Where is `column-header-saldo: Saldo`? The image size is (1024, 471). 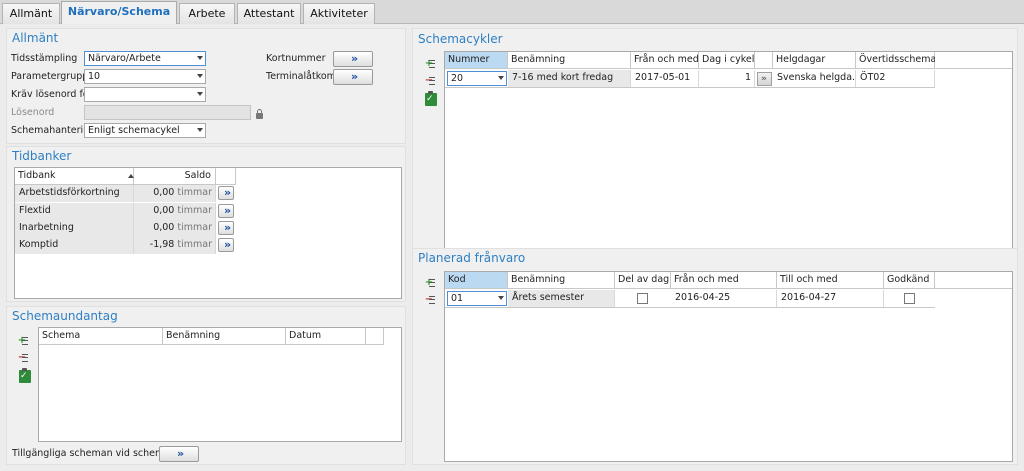 column-header-saldo: Saldo is located at coordinates (175, 176).